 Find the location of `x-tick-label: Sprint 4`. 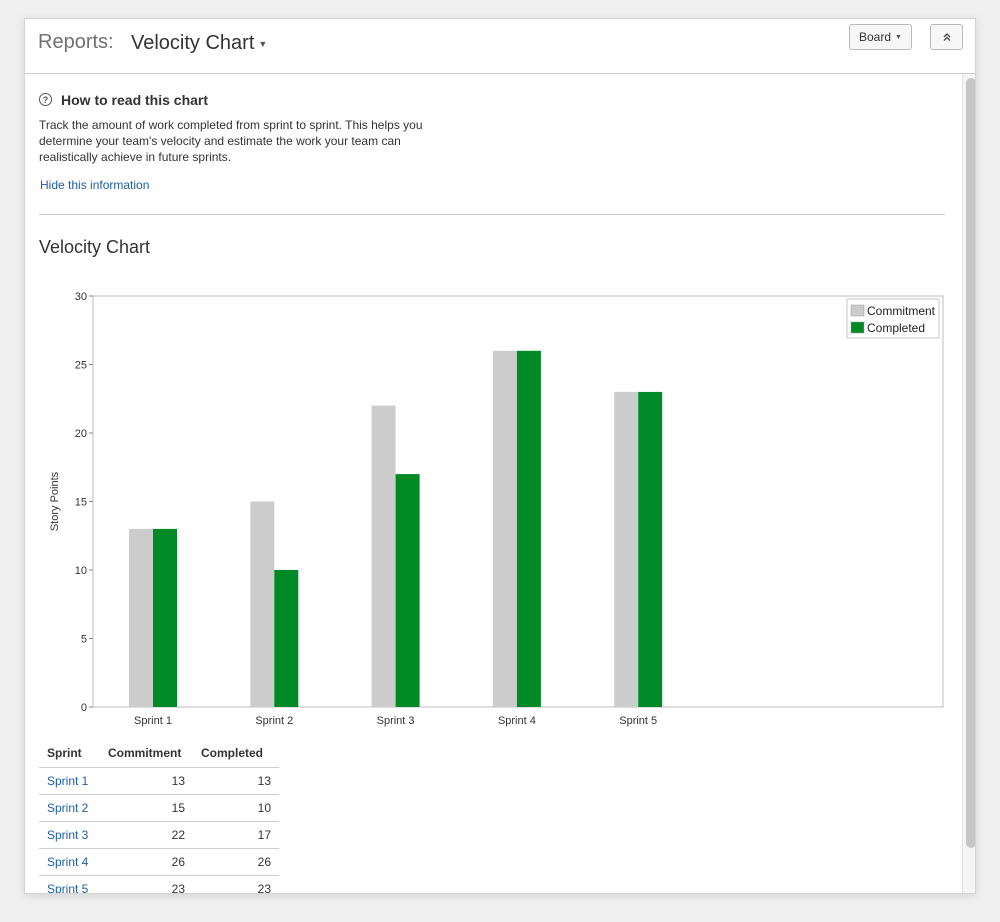

x-tick-label: Sprint 4 is located at coordinates (517, 721).